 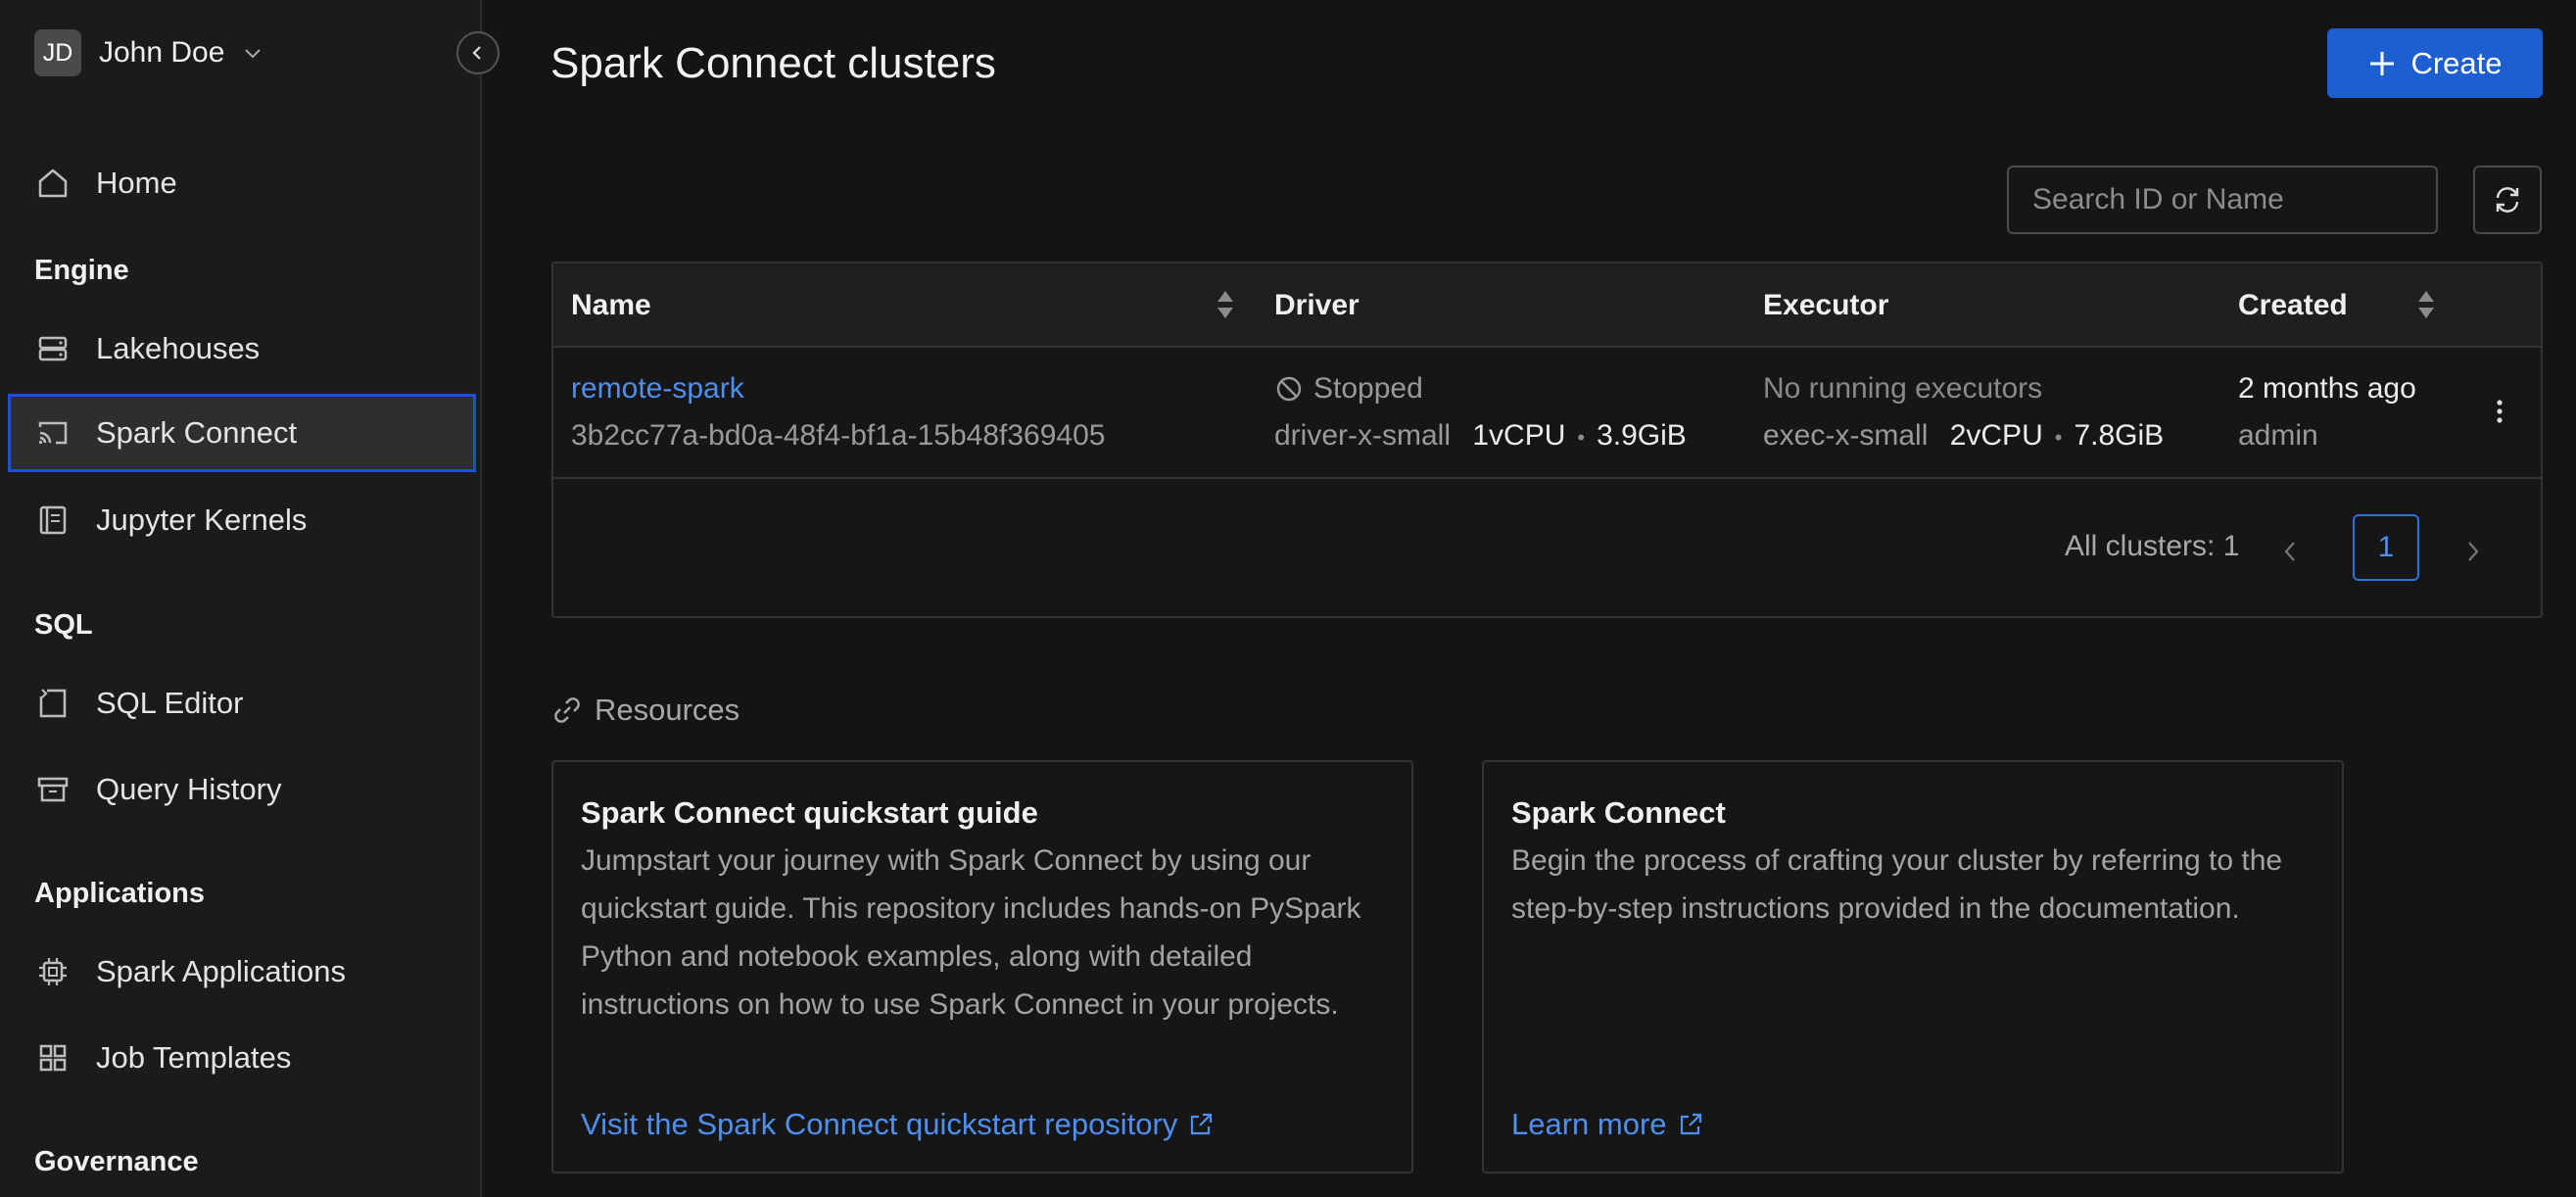 I want to click on section-label-governance: Governance, so click(x=116, y=1161).